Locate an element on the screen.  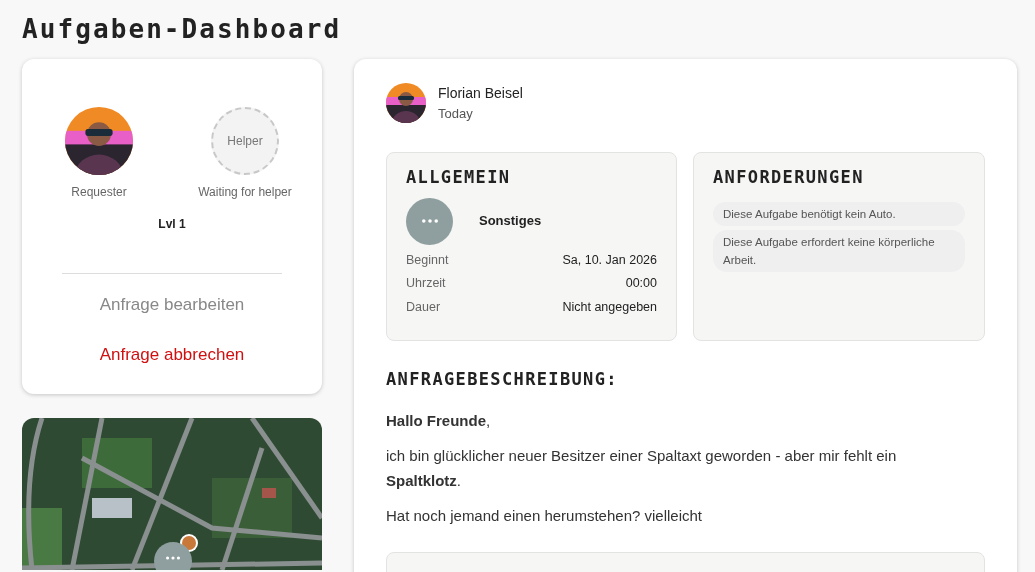
level-label: Lvl 1 is located at coordinates (172, 224).